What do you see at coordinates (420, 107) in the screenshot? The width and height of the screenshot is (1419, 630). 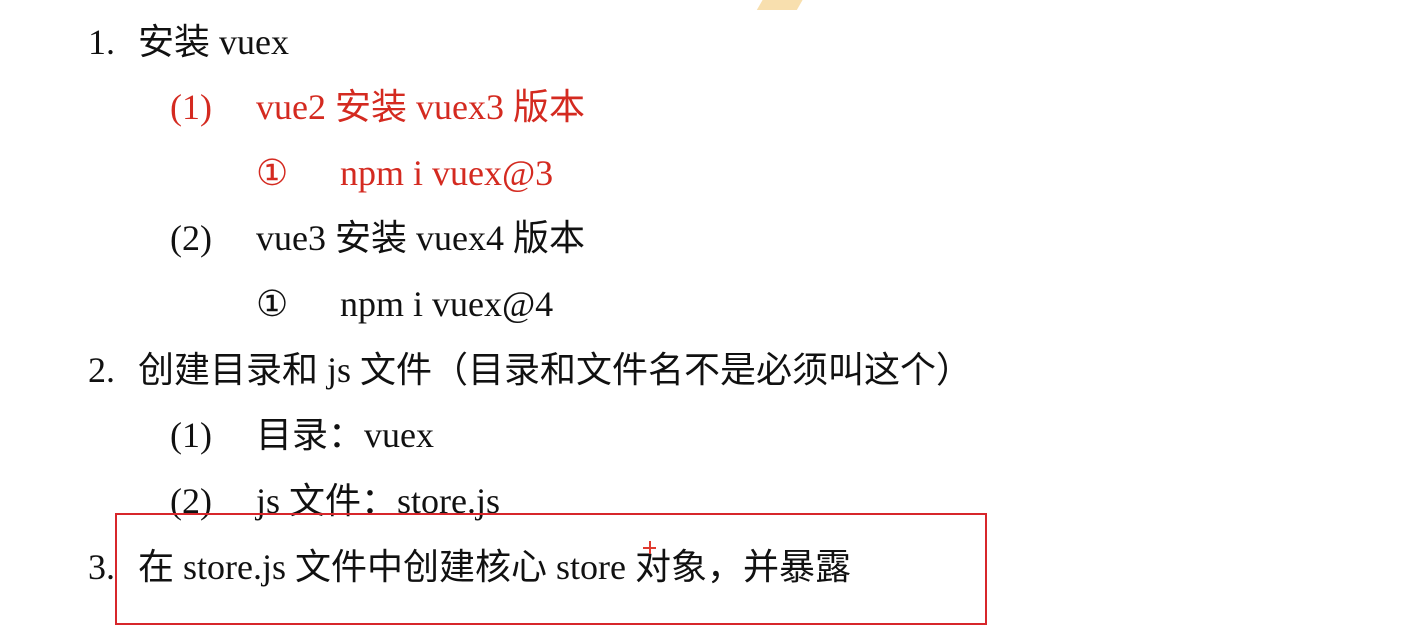 I see `list-text: vue2 安装 vuex3 版本` at bounding box center [420, 107].